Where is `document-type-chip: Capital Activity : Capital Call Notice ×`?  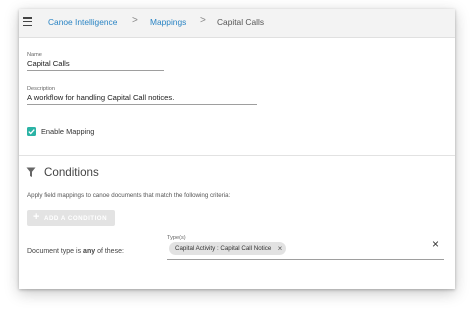 document-type-chip: Capital Activity : Capital Call Notice × is located at coordinates (228, 248).